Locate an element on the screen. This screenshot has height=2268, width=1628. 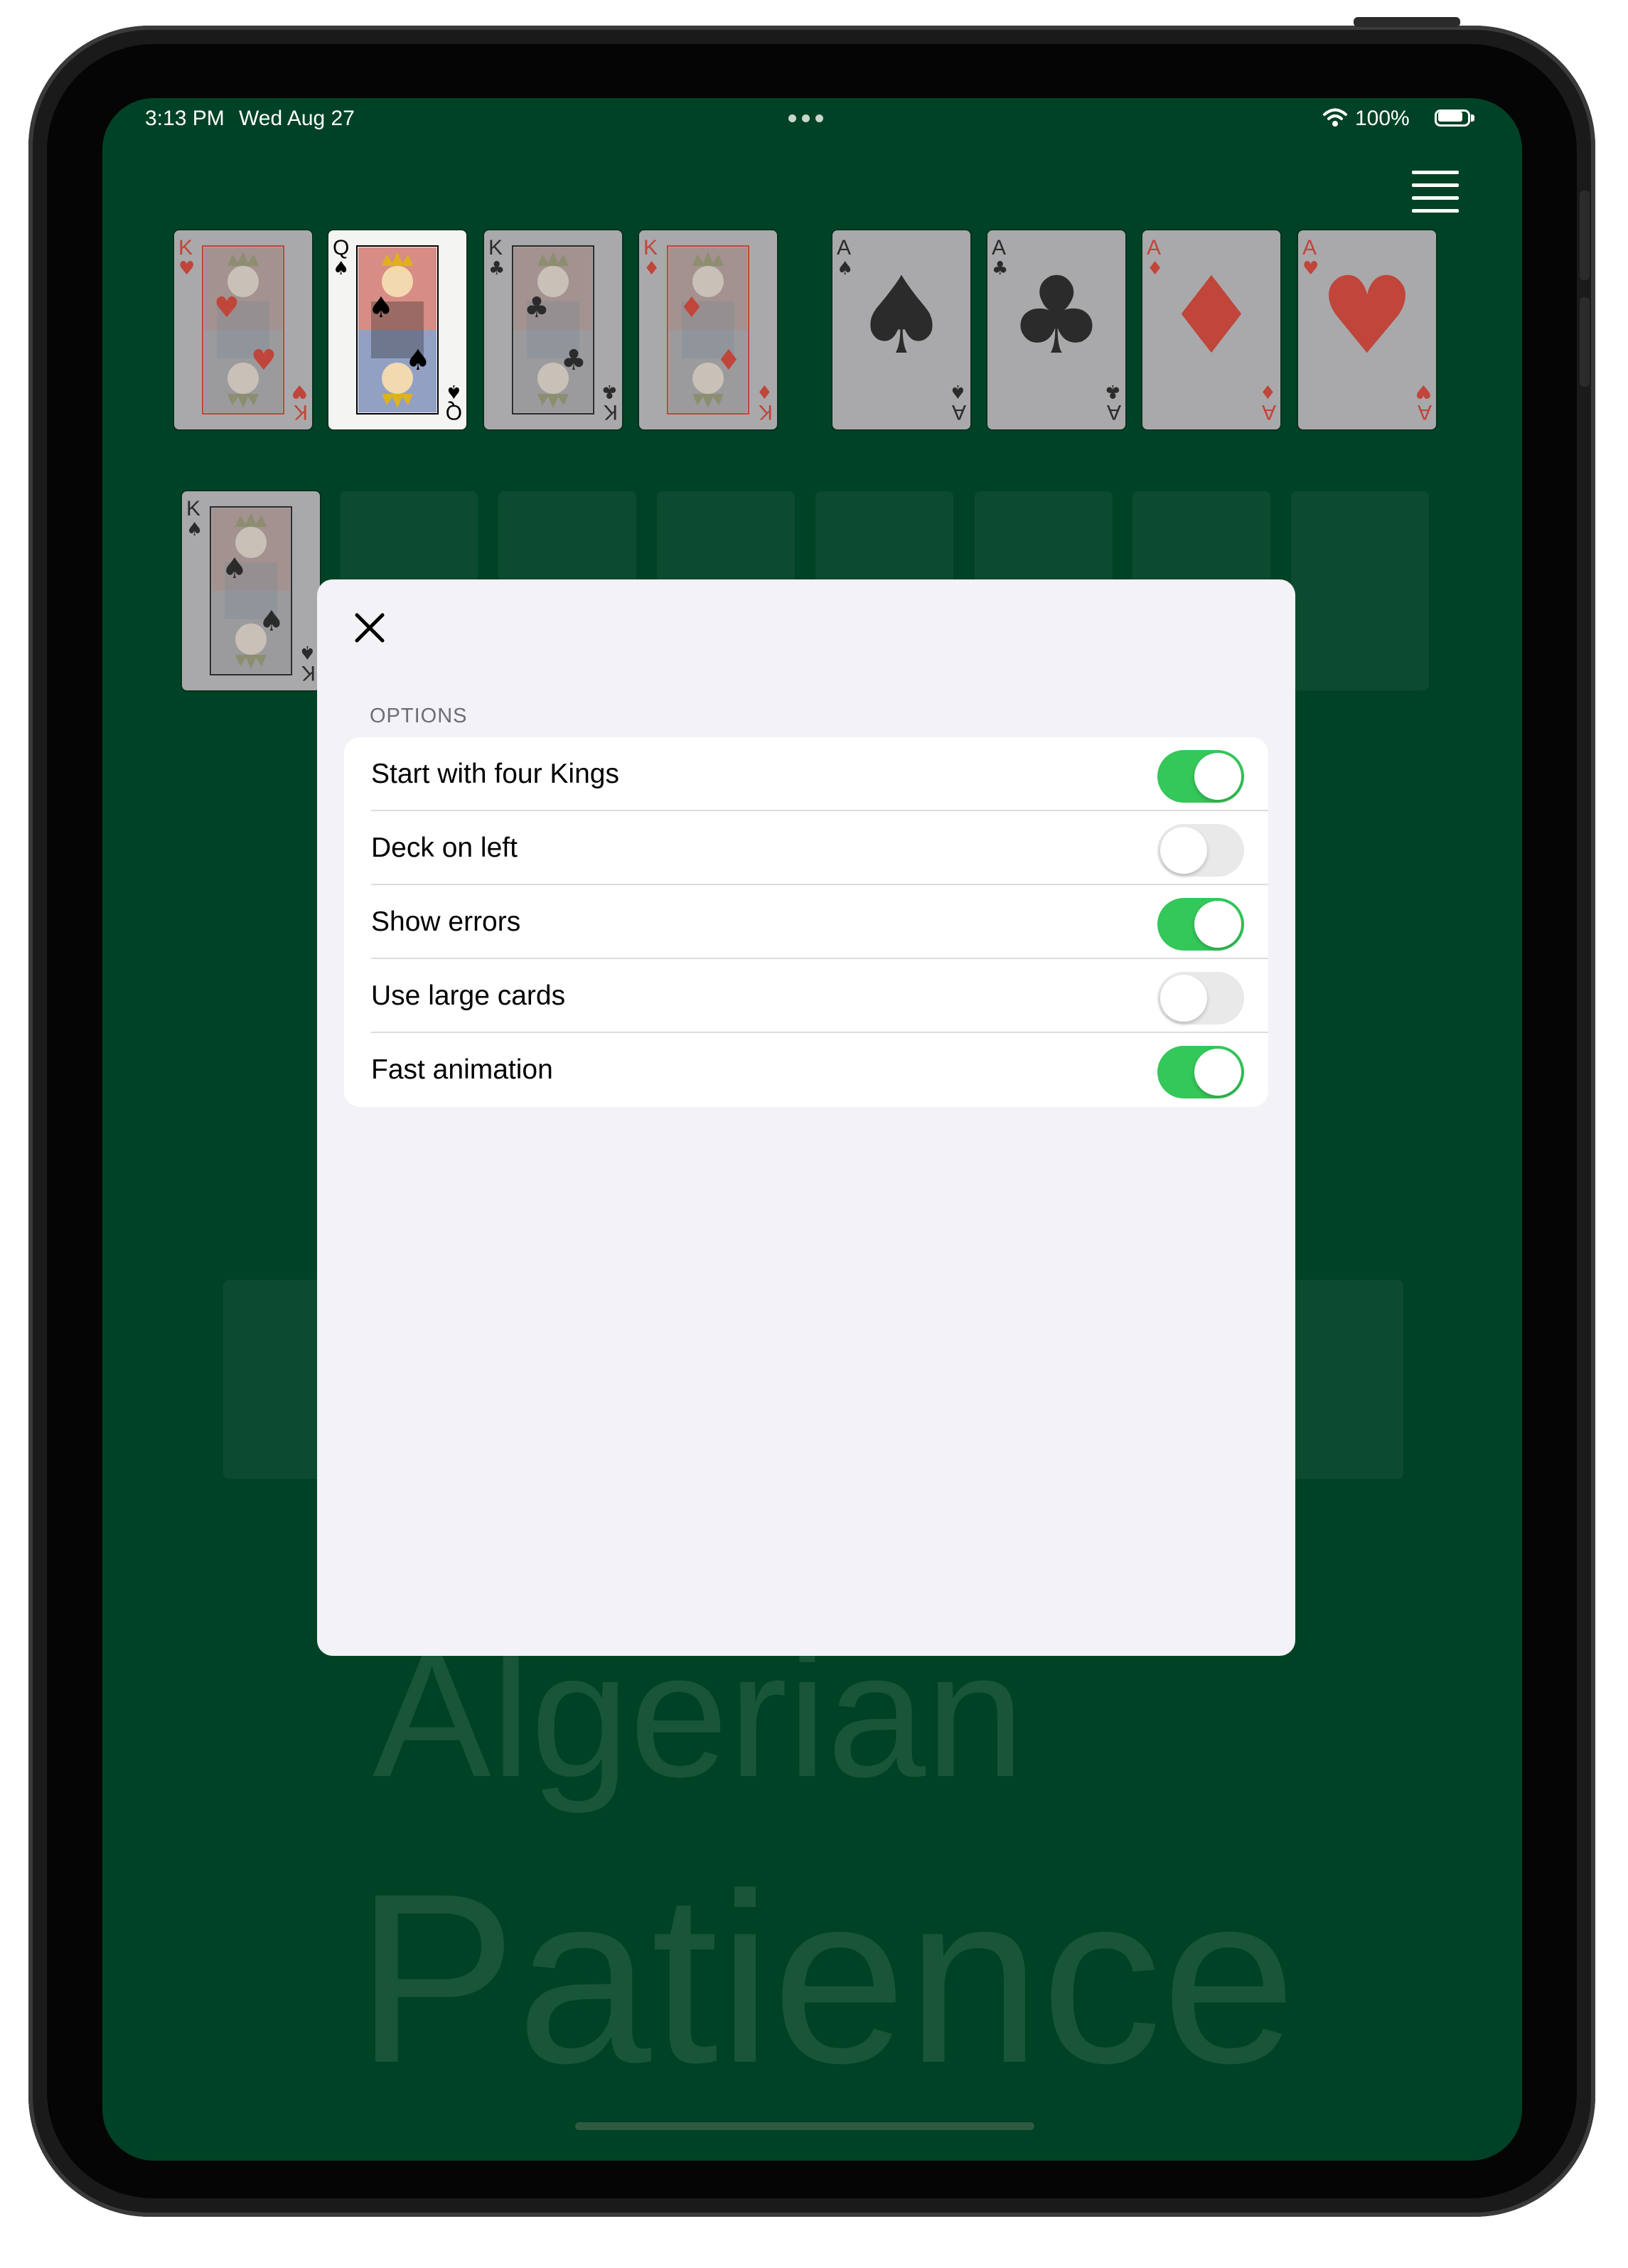
multitasking-dots is located at coordinates (809, 119).